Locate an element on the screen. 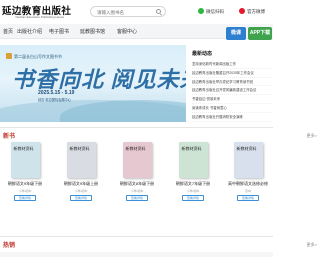  section-title-new: 新书 is located at coordinates (9, 137).